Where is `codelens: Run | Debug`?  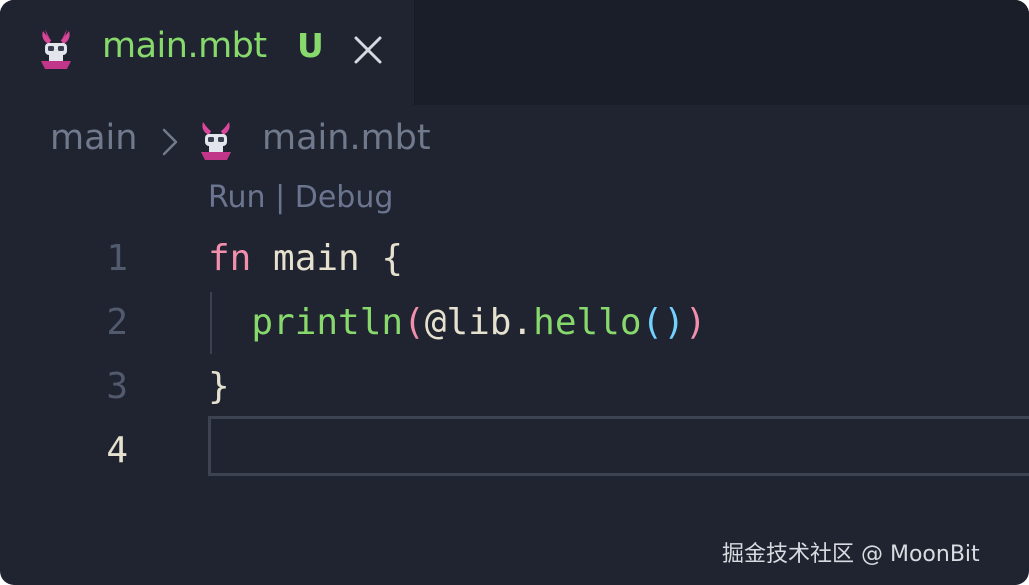
codelens: Run | Debug is located at coordinates (300, 197).